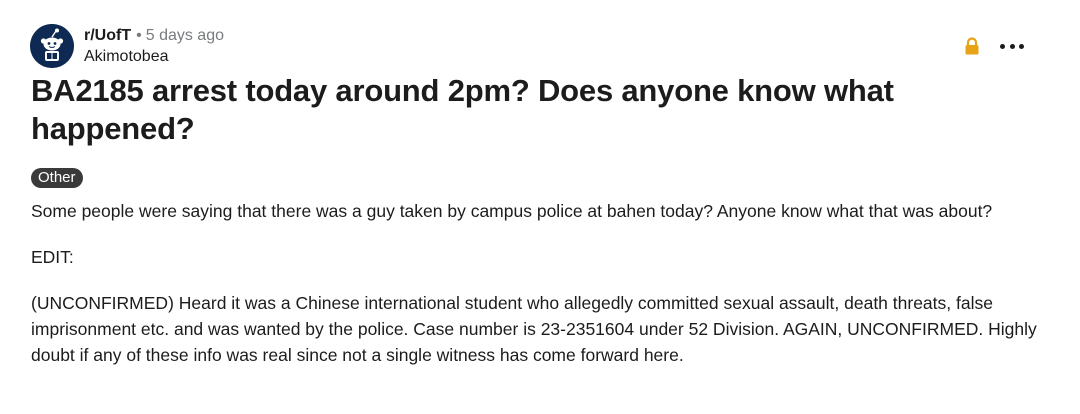  What do you see at coordinates (57, 178) in the screenshot?
I see `post-flair: Other` at bounding box center [57, 178].